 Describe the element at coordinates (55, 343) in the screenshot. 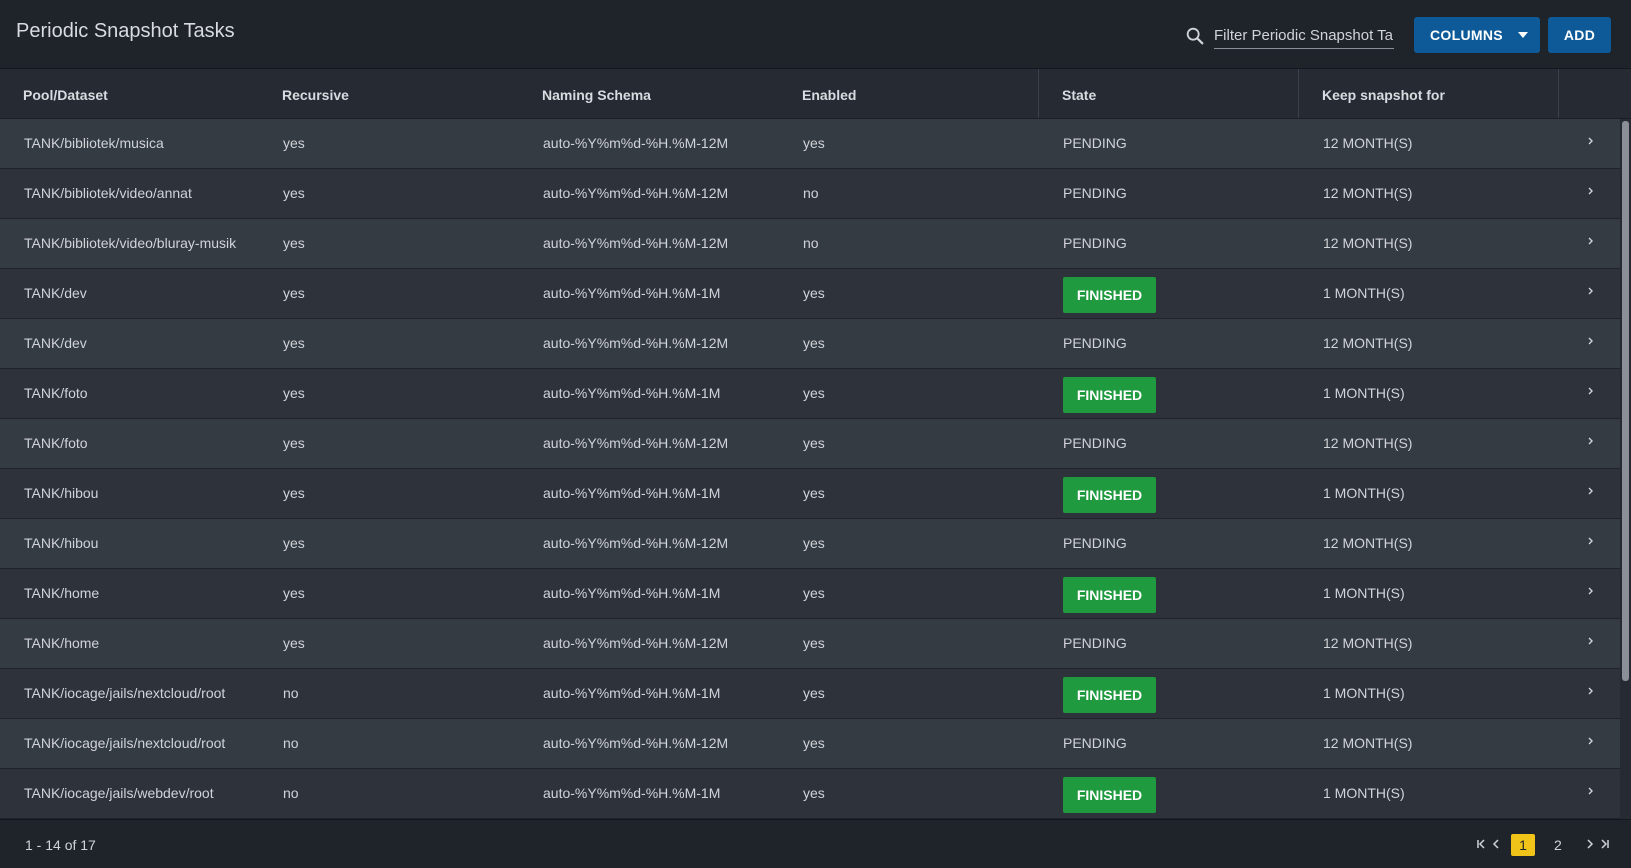

I see `cell-dataset: TANK/dev` at that location.